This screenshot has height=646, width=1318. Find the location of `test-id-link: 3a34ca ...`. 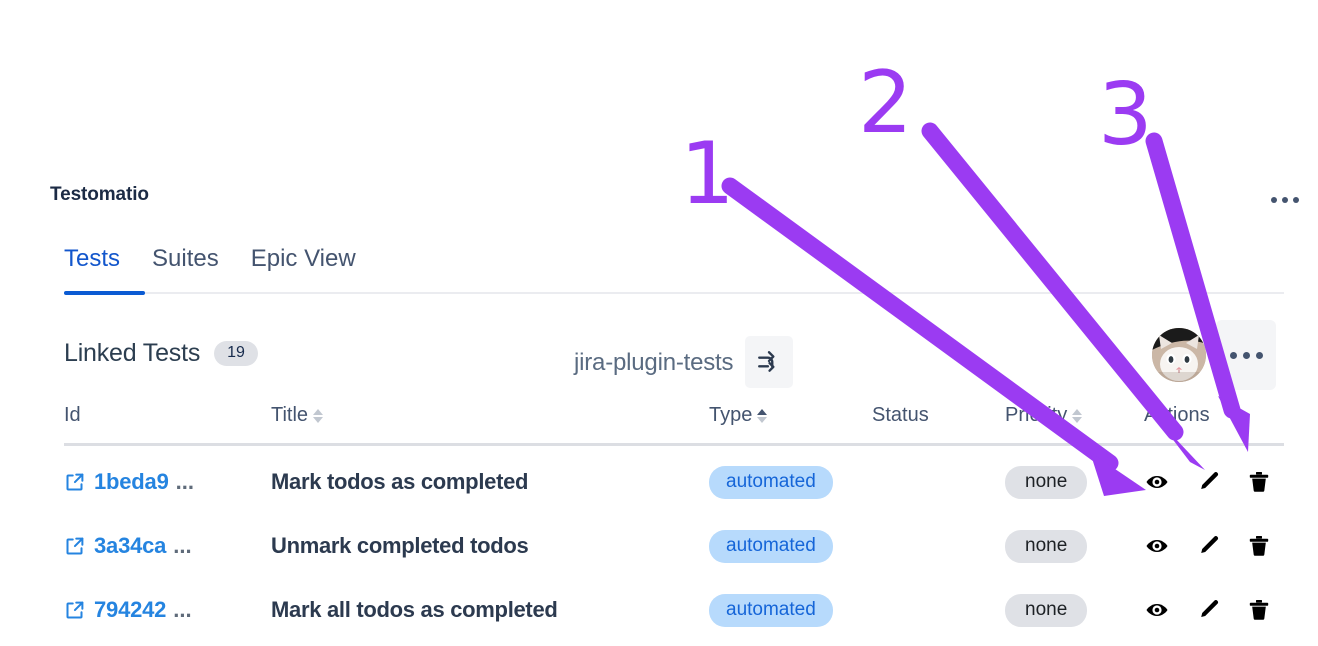

test-id-link: 3a34ca ... is located at coordinates (128, 546).